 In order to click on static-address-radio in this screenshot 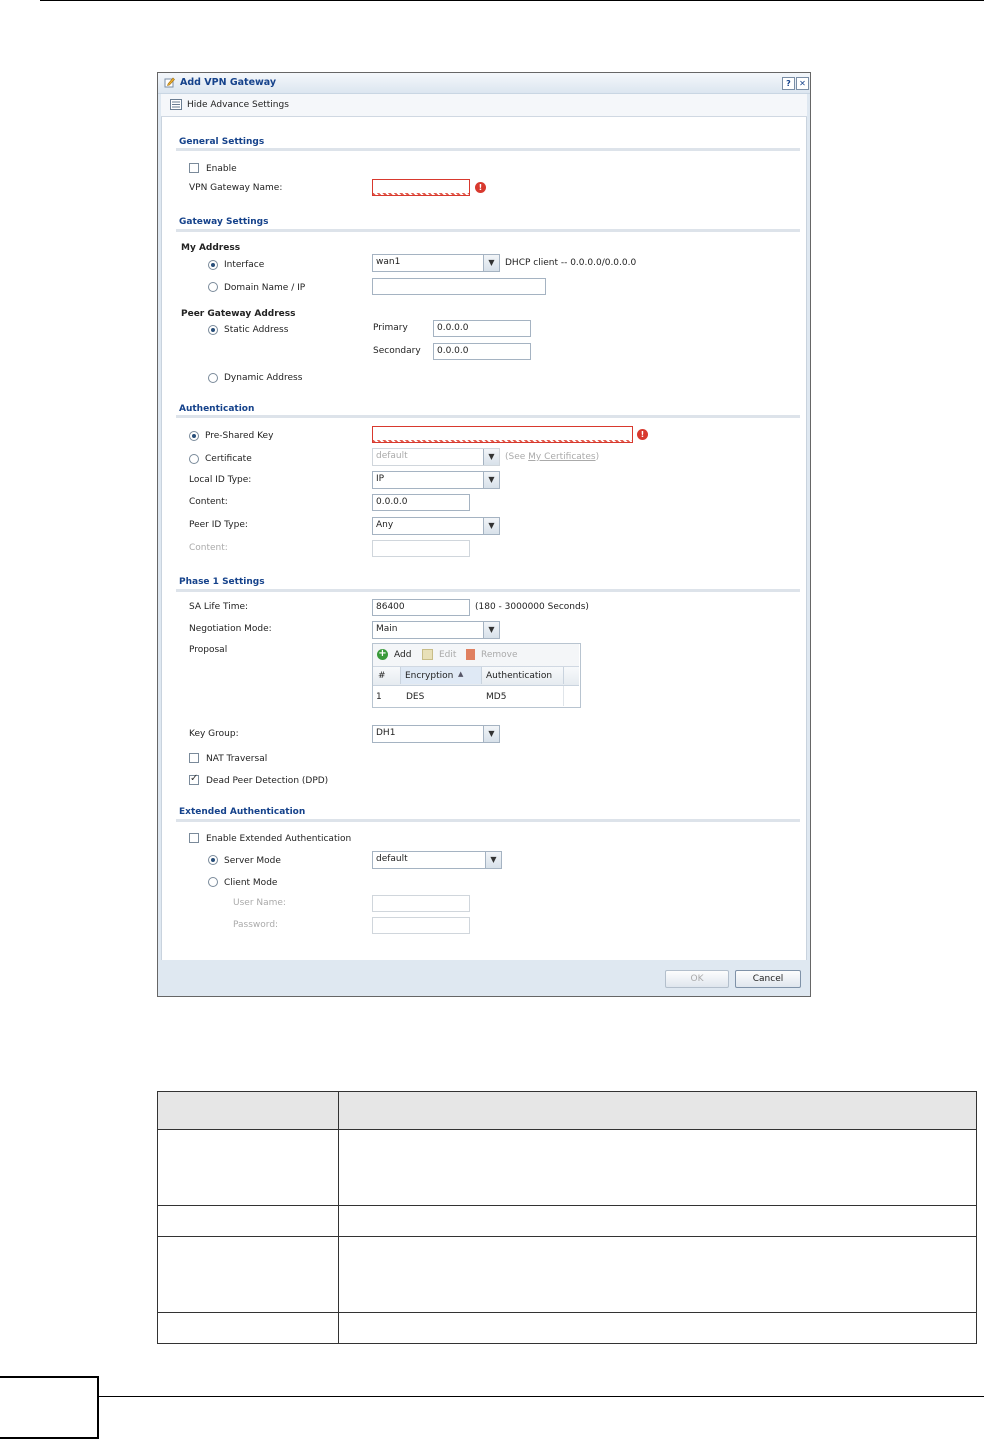, I will do `click(213, 330)`.